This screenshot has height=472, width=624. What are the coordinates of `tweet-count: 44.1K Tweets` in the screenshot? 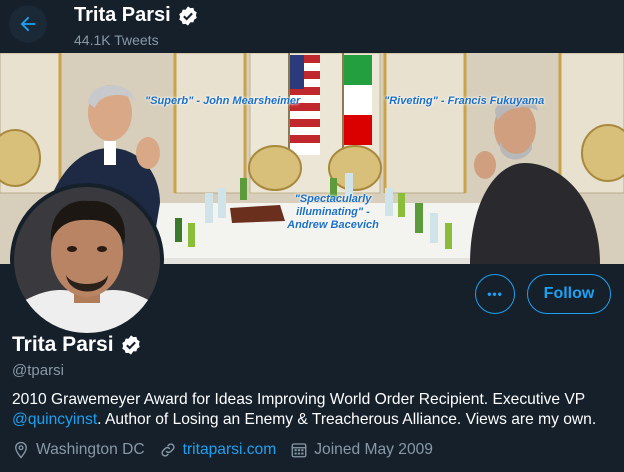 It's located at (116, 40).